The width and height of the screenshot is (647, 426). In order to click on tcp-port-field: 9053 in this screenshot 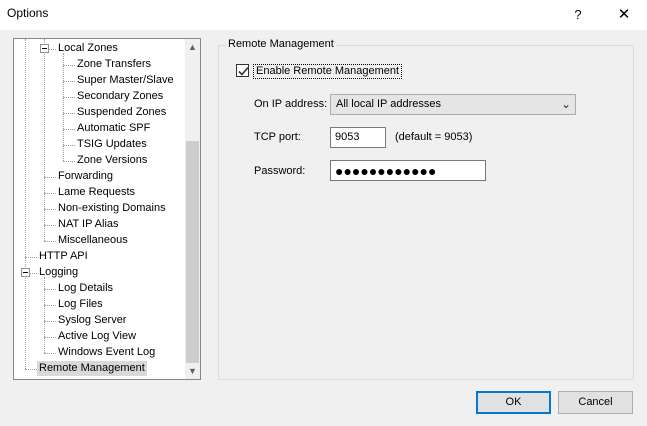, I will do `click(358, 137)`.